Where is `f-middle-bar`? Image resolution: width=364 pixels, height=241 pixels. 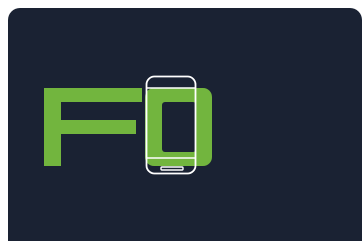
f-middle-bar is located at coordinates (90, 127).